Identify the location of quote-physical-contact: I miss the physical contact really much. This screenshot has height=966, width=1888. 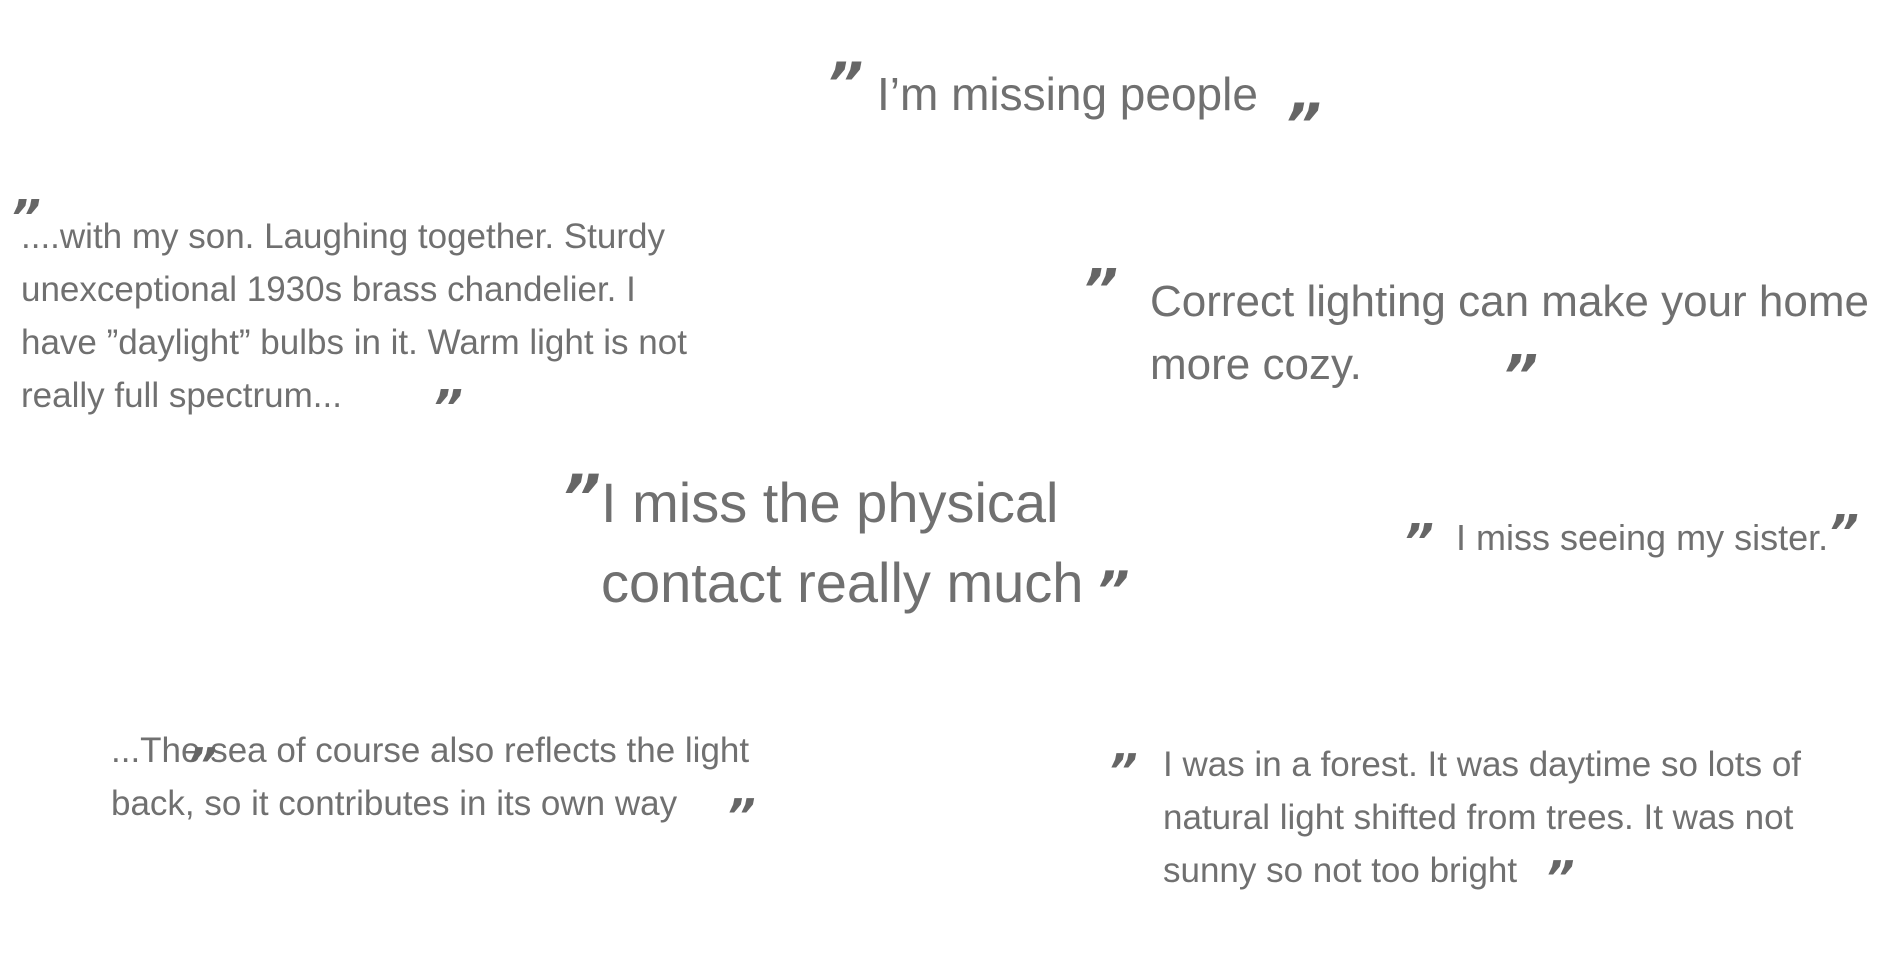
(842, 542).